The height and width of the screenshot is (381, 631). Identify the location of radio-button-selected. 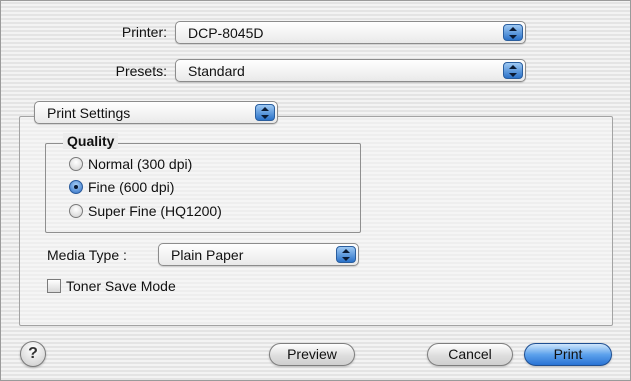
(76, 187).